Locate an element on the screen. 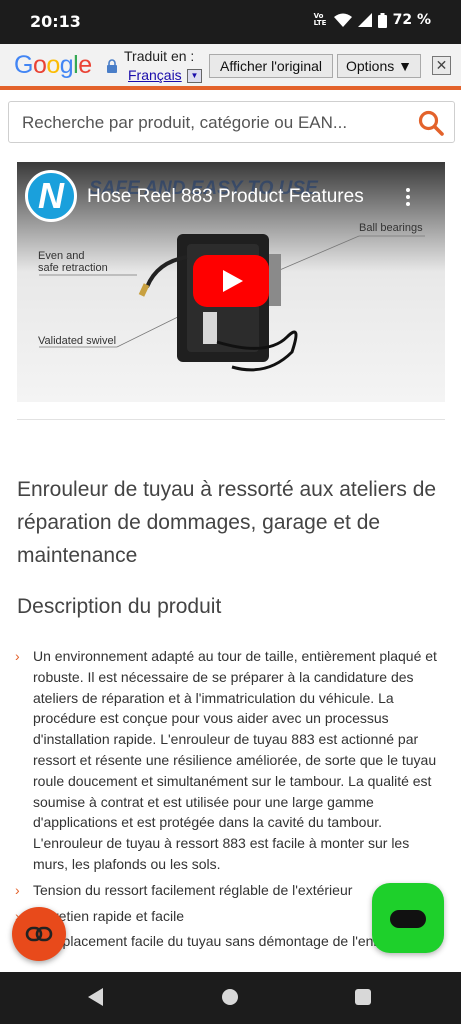  back-icon is located at coordinates (95, 997).